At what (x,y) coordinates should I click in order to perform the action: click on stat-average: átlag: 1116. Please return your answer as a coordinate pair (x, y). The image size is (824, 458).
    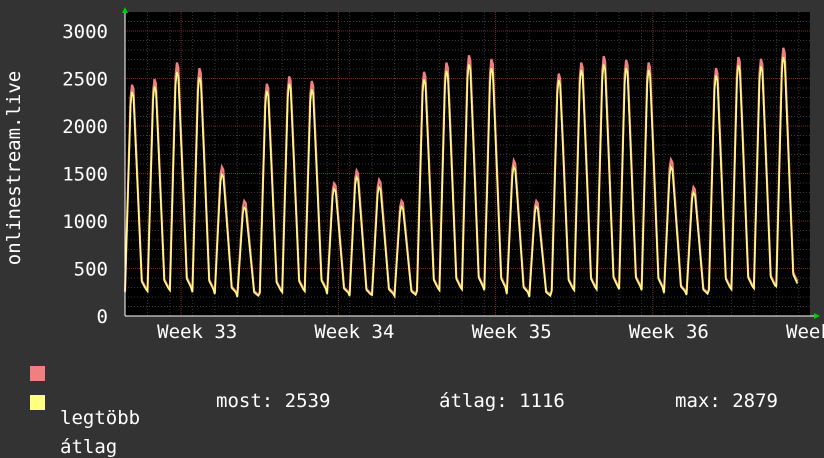
    Looking at the image, I should click on (502, 401).